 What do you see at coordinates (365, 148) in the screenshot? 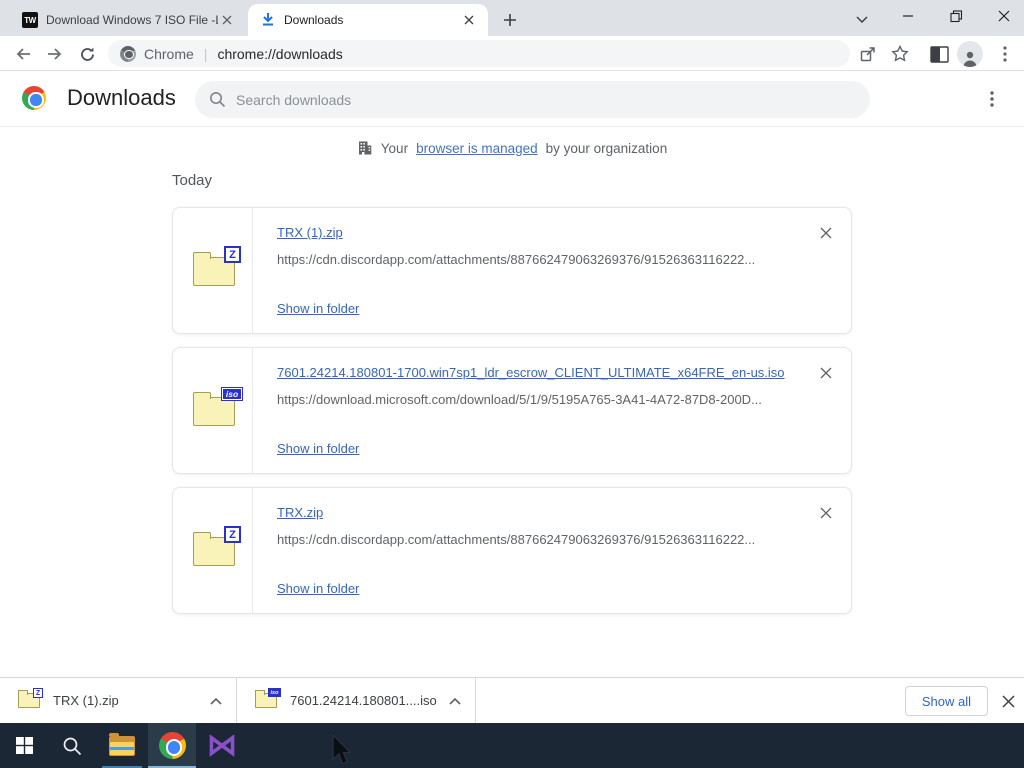
I see `organization-building-icon` at bounding box center [365, 148].